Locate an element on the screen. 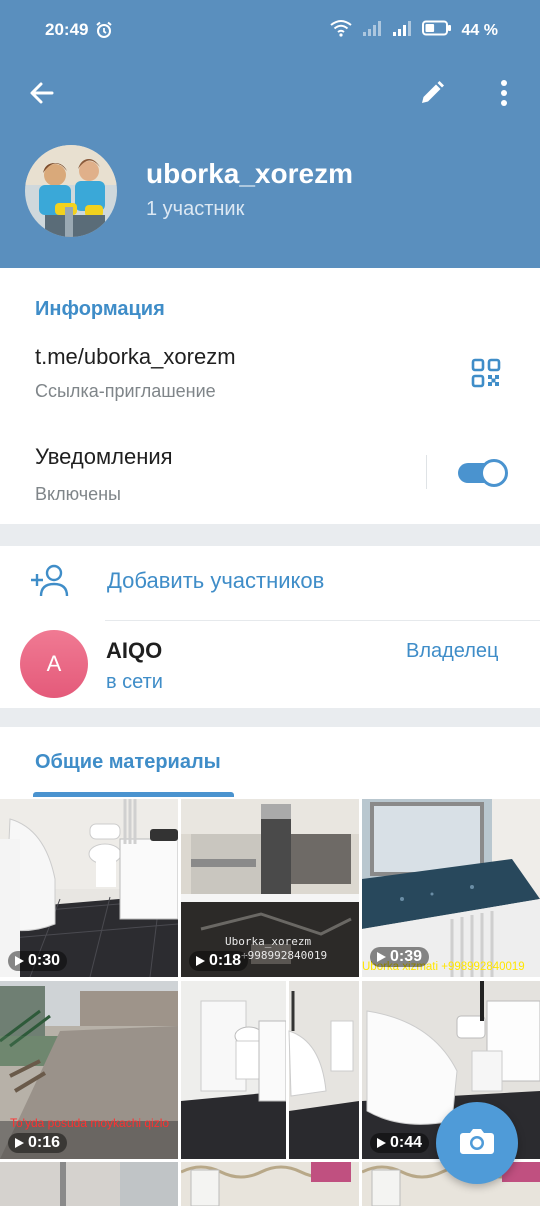 The height and width of the screenshot is (1206, 540). notifications-title: Уведомления is located at coordinates (104, 457).